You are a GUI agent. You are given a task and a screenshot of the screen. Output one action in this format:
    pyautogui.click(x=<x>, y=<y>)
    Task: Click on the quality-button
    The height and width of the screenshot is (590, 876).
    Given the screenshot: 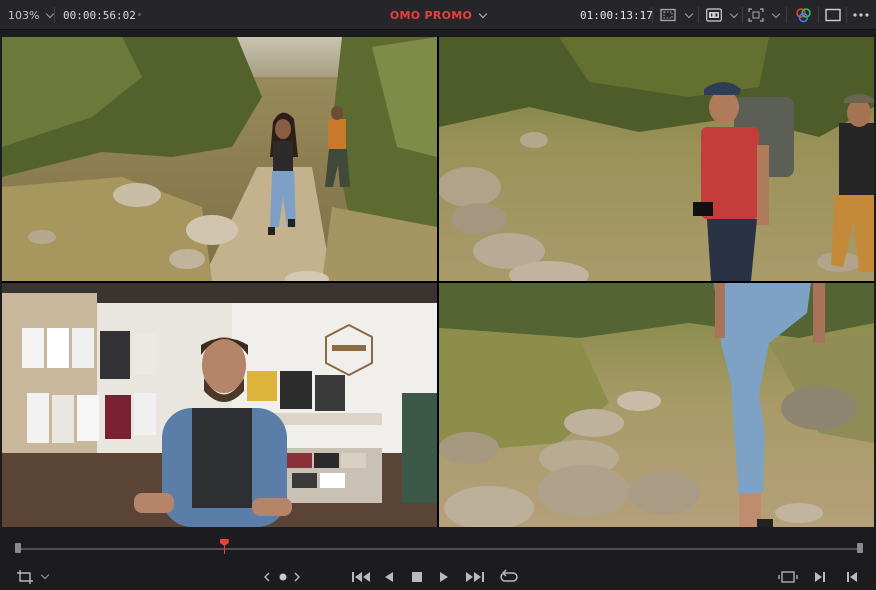 What is the action you would take?
    pyautogui.click(x=722, y=15)
    